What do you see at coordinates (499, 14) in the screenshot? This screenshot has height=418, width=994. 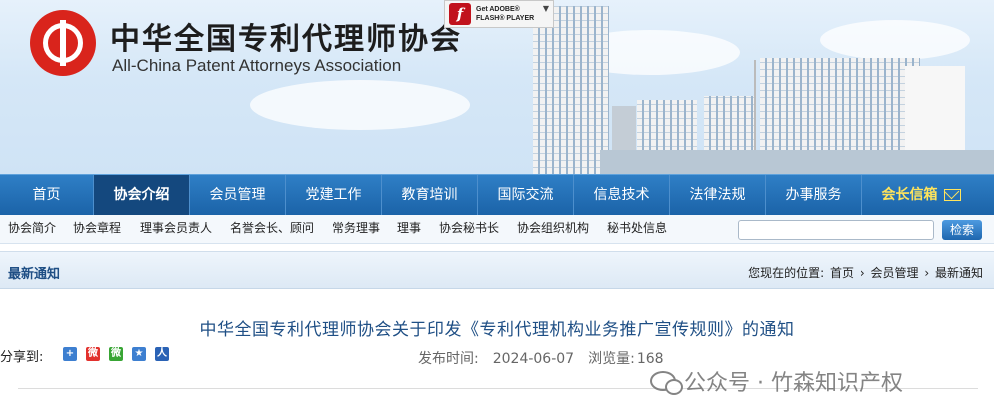 I see `flash-player-badge: f Get ADOBE® FLASH® PLAYER ▼` at bounding box center [499, 14].